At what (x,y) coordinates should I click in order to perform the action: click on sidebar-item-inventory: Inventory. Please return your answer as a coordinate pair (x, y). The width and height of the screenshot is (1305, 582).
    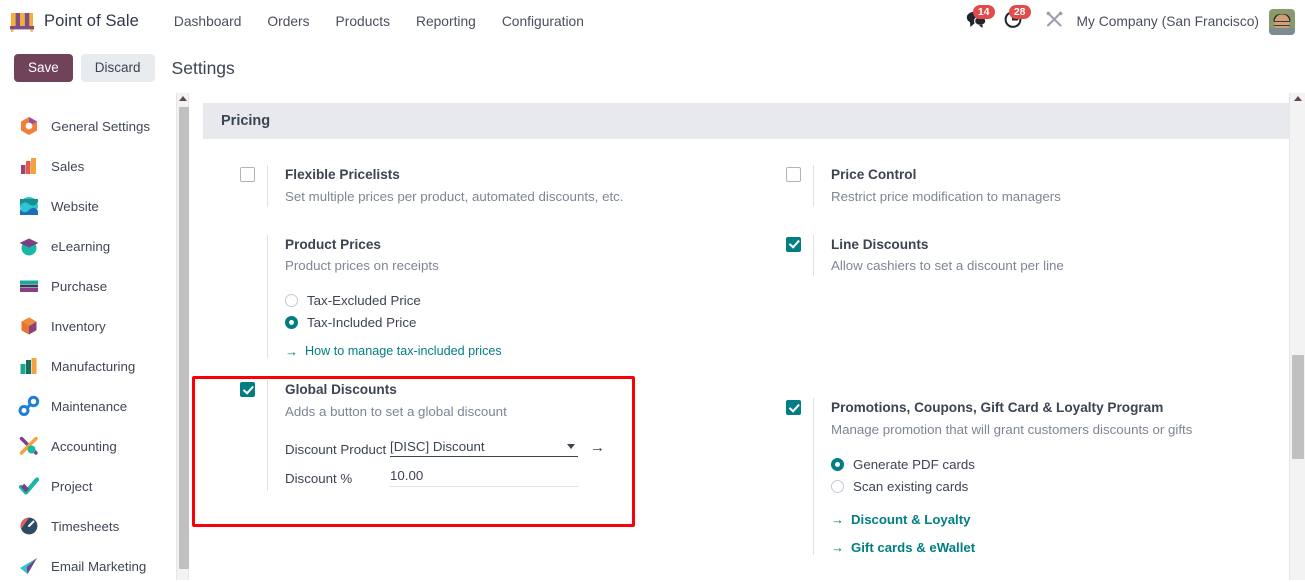
    Looking at the image, I should click on (88, 326).